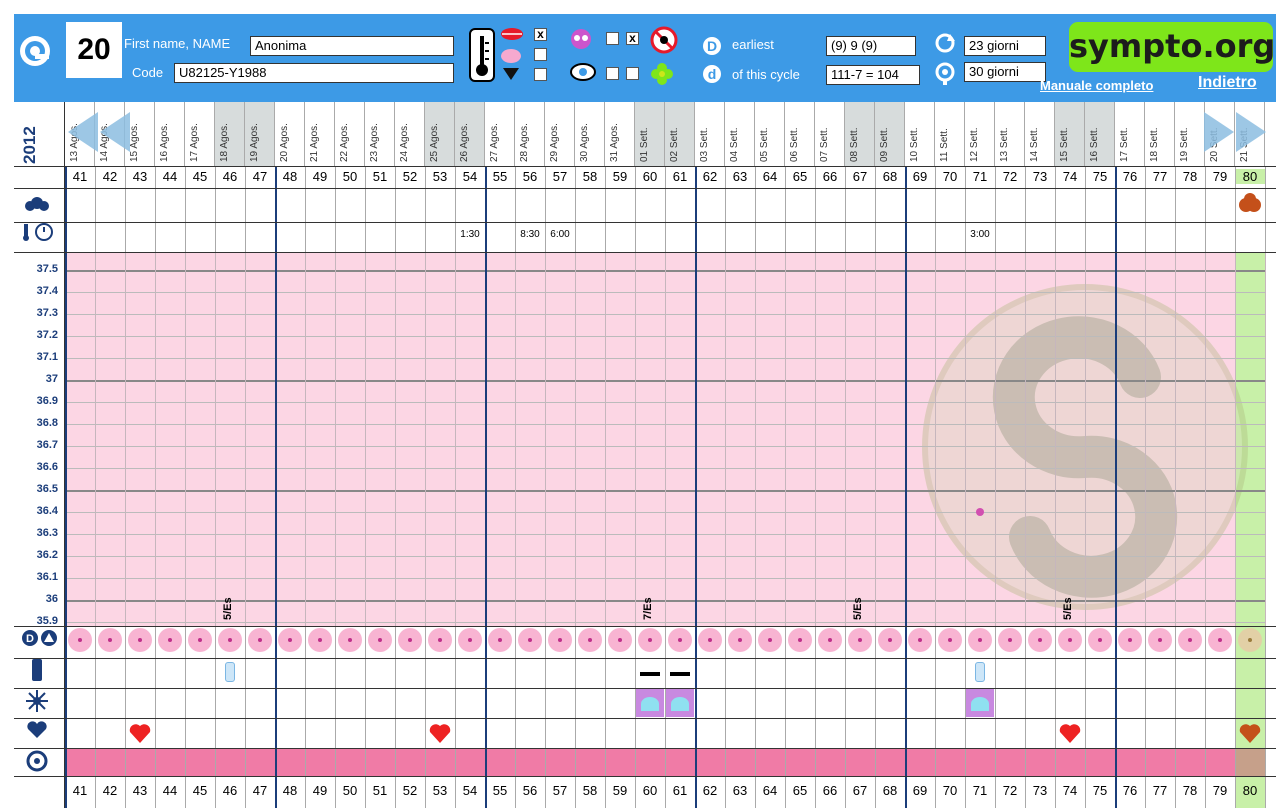 This screenshot has width=1276, height=808. What do you see at coordinates (650, 674) in the screenshot?
I see `dash-mark` at bounding box center [650, 674].